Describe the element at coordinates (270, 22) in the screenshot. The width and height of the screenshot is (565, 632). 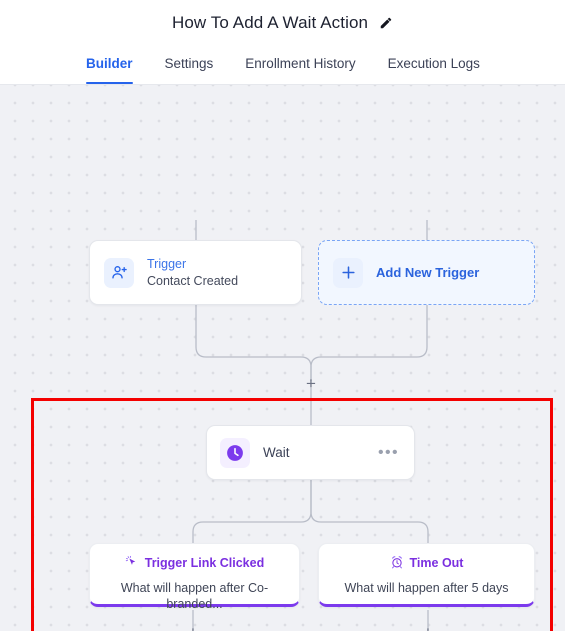
I see `page-title: How To Add A Wait Action` at that location.